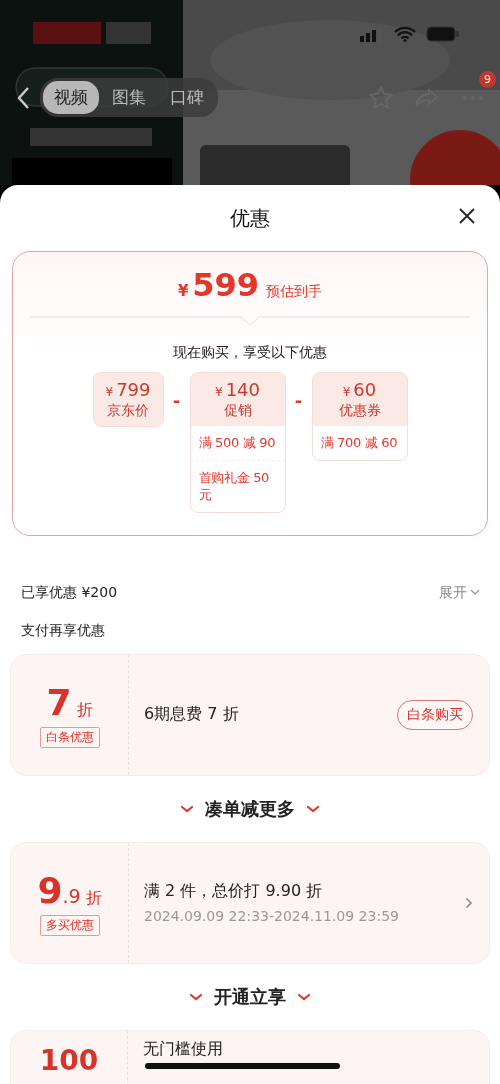  Describe the element at coordinates (469, 902) in the screenshot. I see `chevron-right-icon` at that location.